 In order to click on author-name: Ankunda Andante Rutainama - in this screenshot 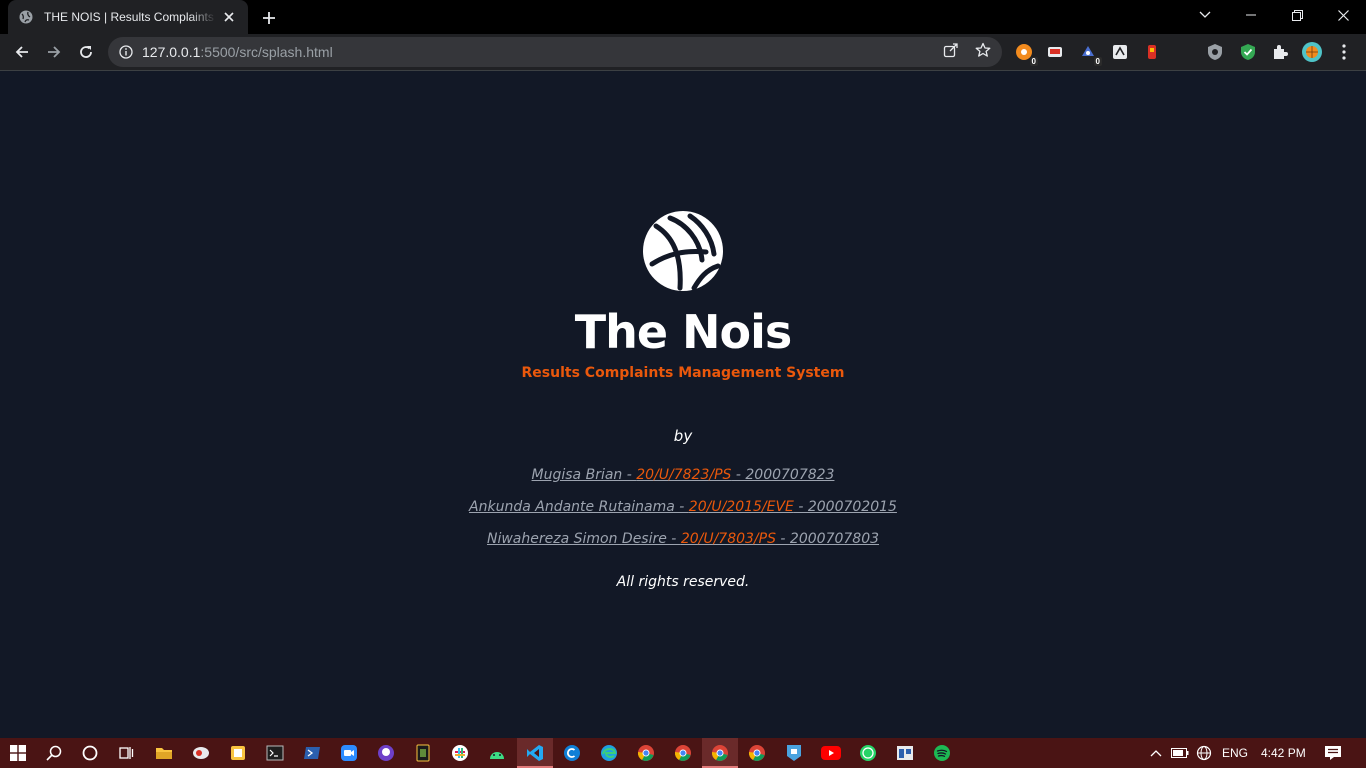, I will do `click(579, 507)`.